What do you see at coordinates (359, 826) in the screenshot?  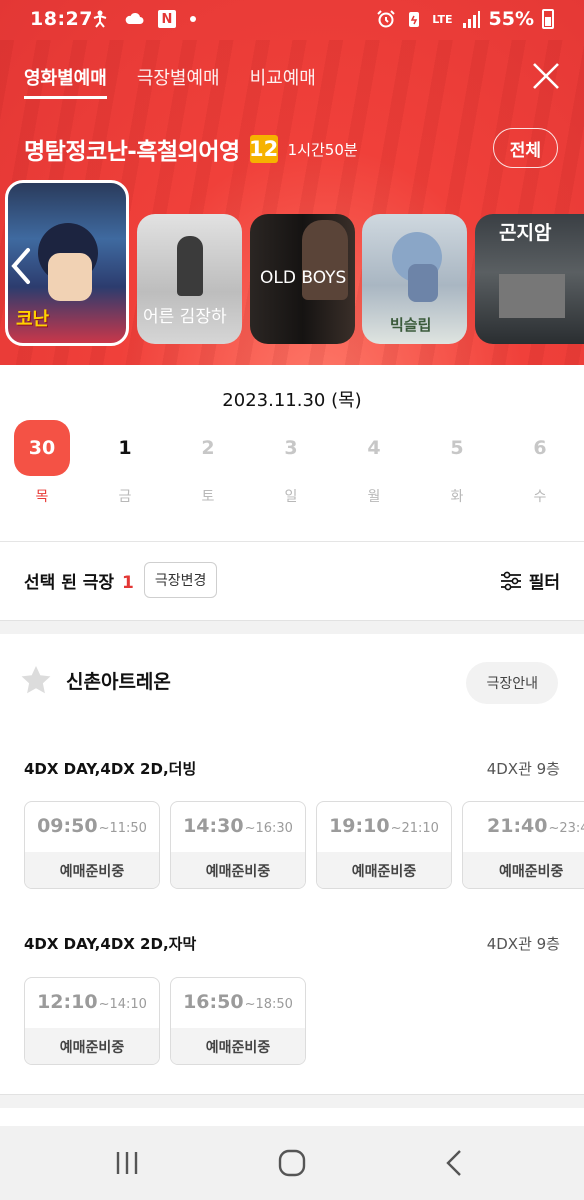 I see `showtime-start: 19:10` at bounding box center [359, 826].